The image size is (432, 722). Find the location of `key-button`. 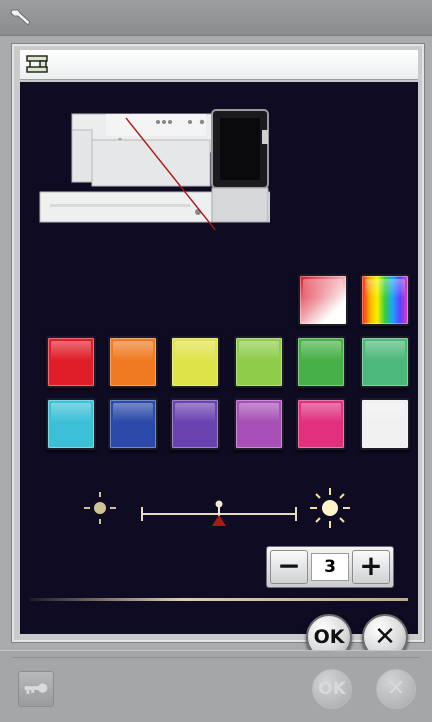

key-button is located at coordinates (36, 689).